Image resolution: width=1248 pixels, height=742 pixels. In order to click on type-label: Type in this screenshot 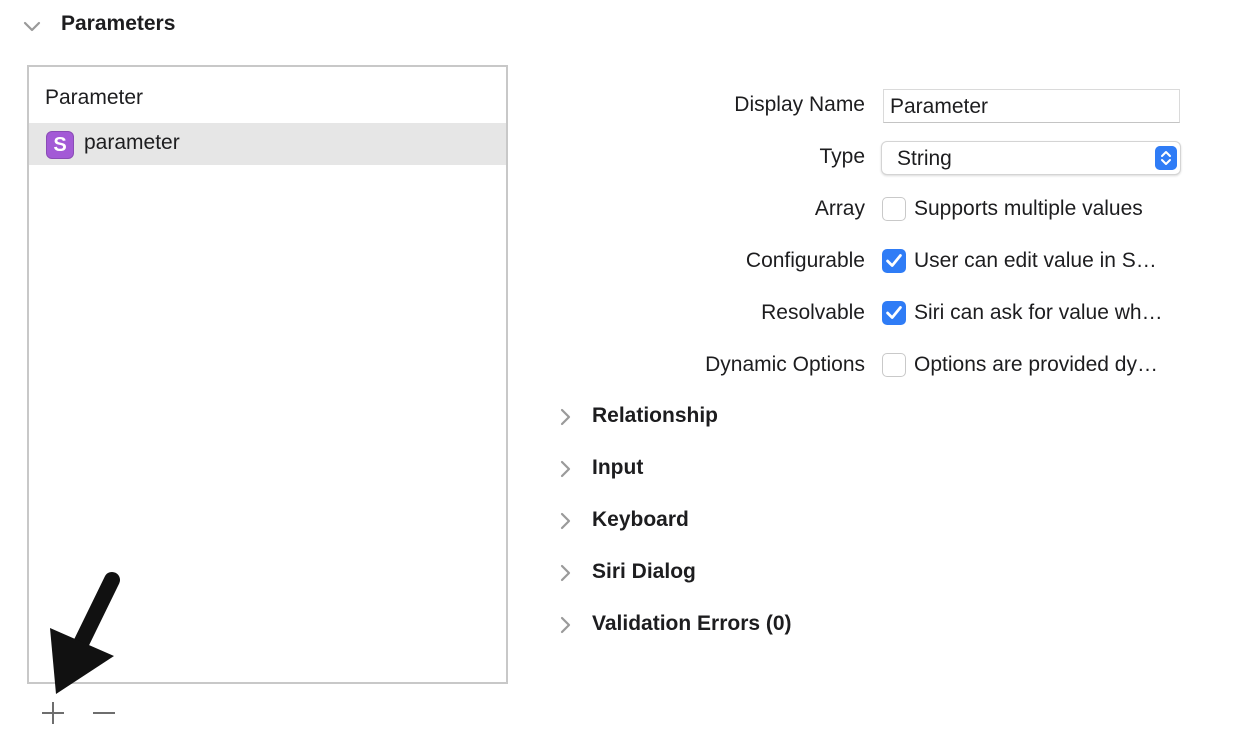, I will do `click(842, 156)`.